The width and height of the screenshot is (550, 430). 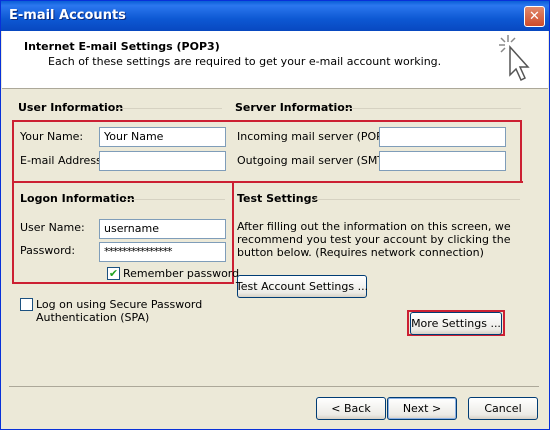 What do you see at coordinates (442, 161) in the screenshot?
I see `outgoing-server-input` at bounding box center [442, 161].